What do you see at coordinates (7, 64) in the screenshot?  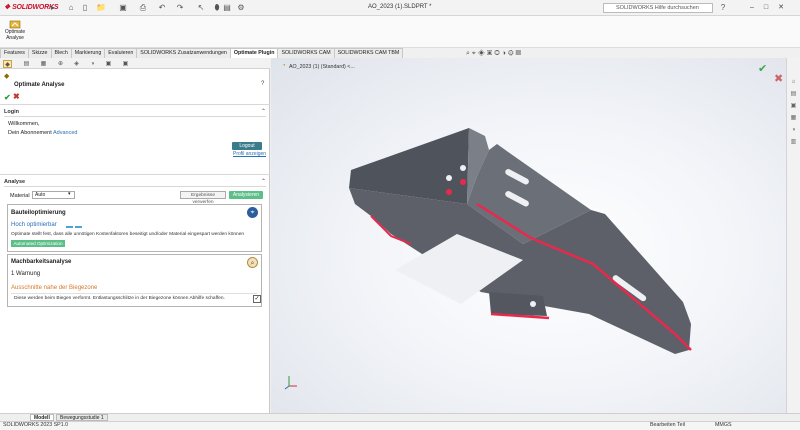 I see `optimate-tab-icon: ◆` at bounding box center [7, 64].